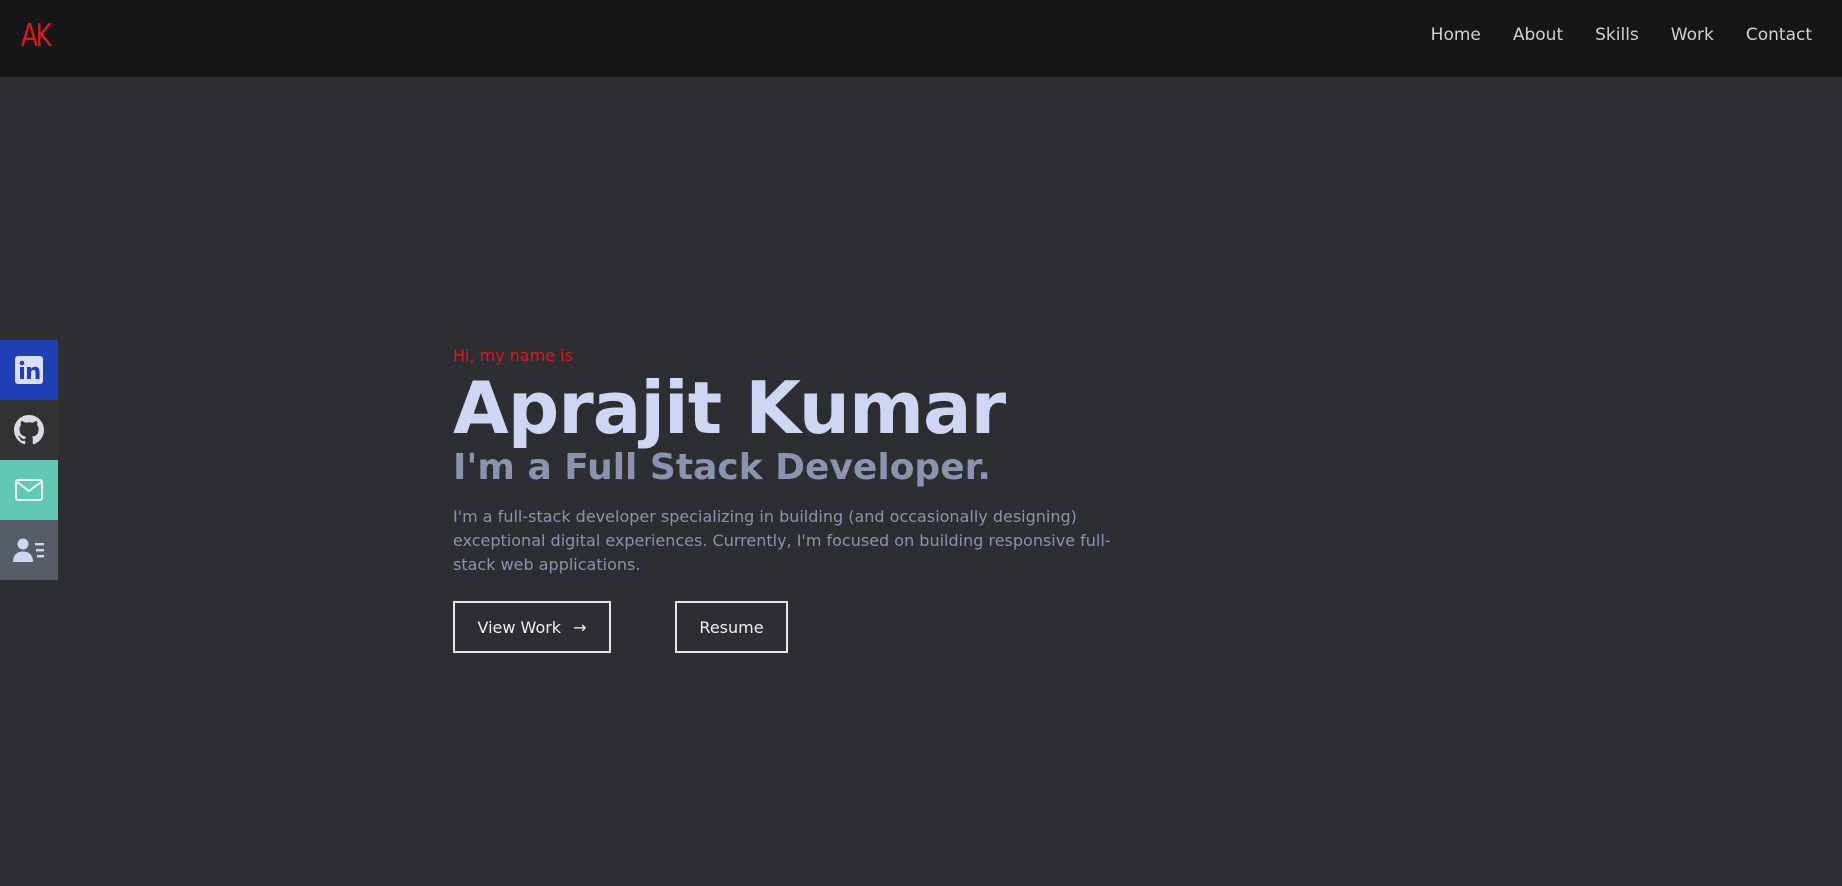  Describe the element at coordinates (729, 408) in the screenshot. I see `hero-name: Aprajit Kumar` at that location.